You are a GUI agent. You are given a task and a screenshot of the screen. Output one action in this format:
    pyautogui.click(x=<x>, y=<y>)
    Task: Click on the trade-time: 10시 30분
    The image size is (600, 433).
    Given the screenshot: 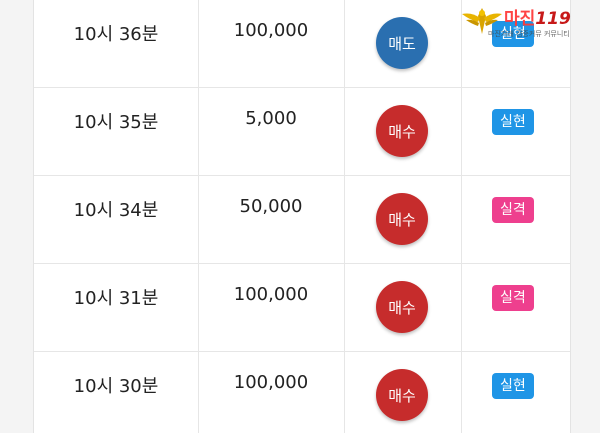 What is the action you would take?
    pyautogui.click(x=116, y=386)
    